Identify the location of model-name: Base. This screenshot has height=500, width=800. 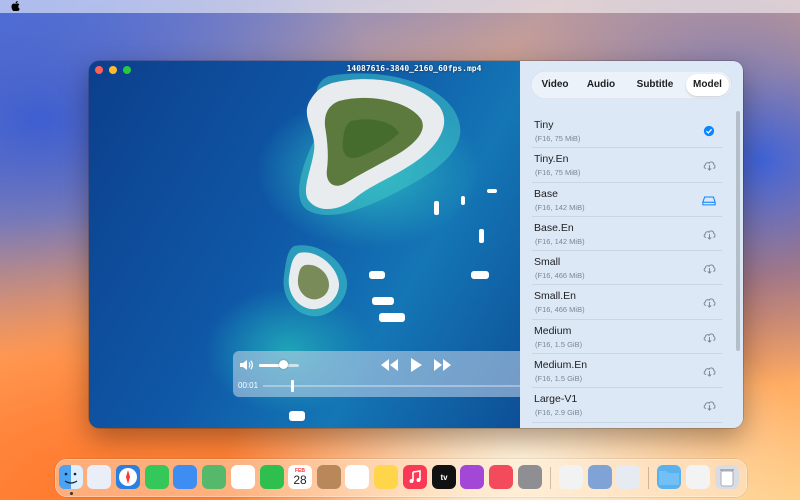
(546, 193).